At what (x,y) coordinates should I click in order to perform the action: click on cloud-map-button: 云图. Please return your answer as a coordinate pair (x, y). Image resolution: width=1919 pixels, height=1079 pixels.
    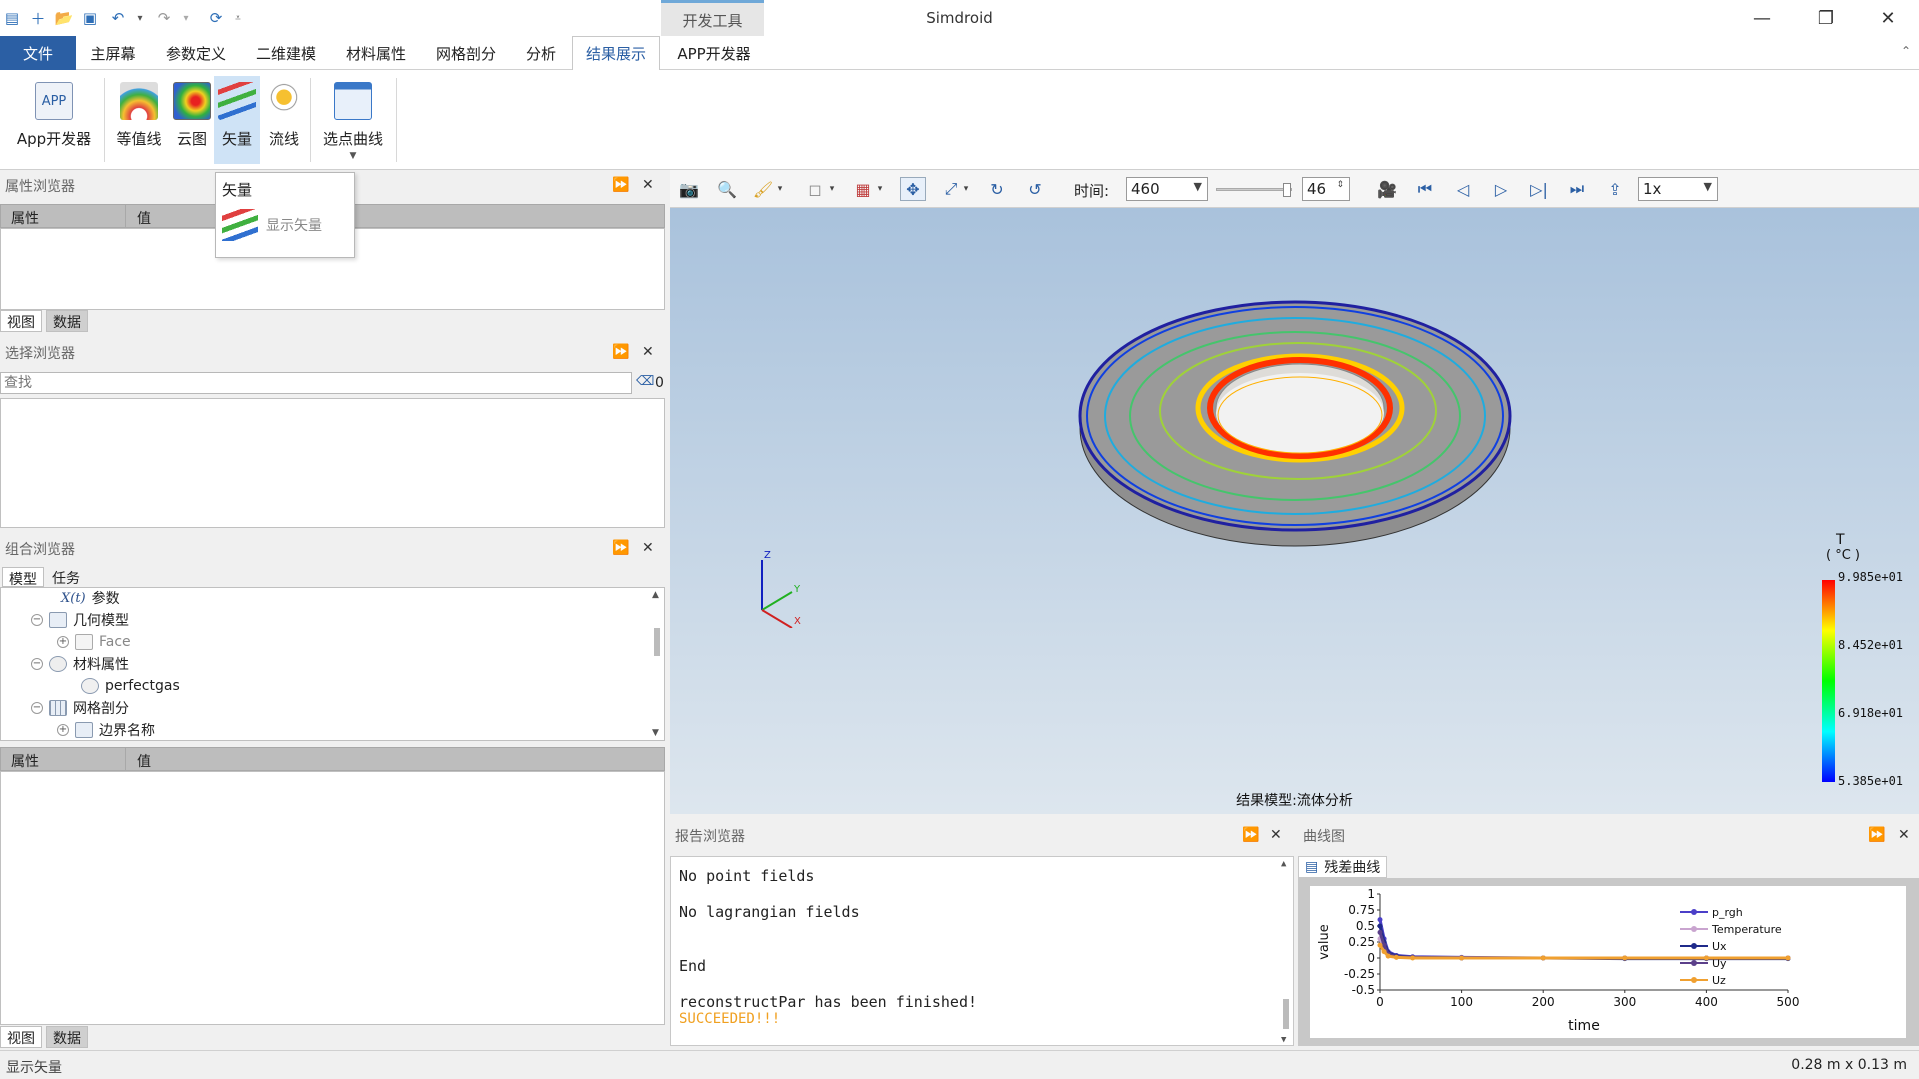
    Looking at the image, I should click on (192, 120).